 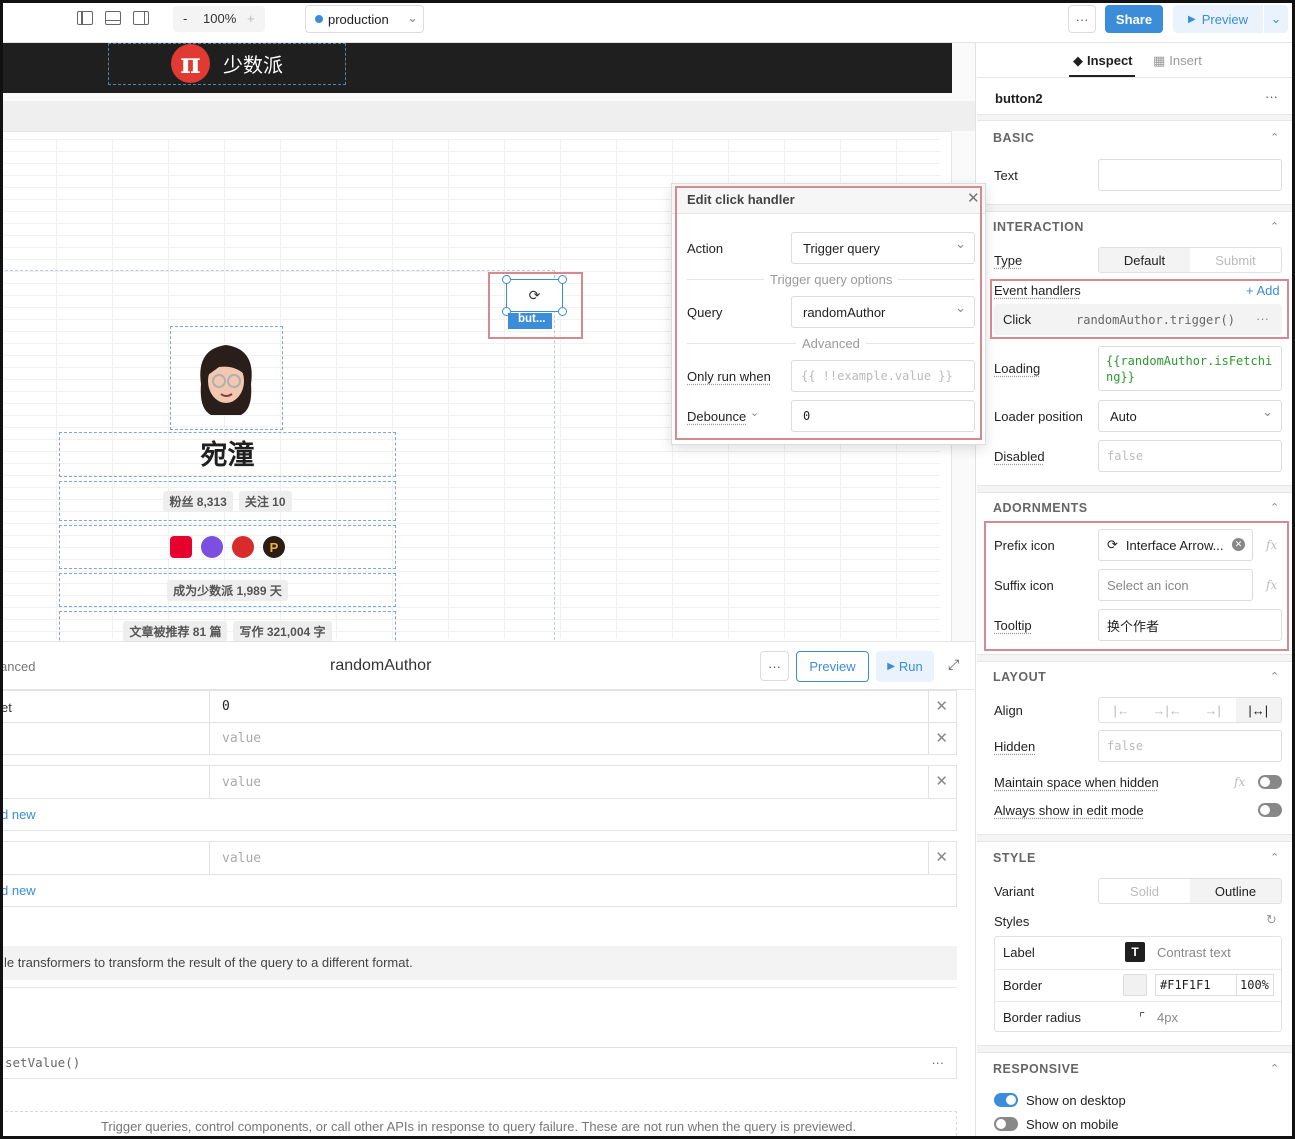 What do you see at coordinates (227, 547) in the screenshot?
I see `social-icons-row: P` at bounding box center [227, 547].